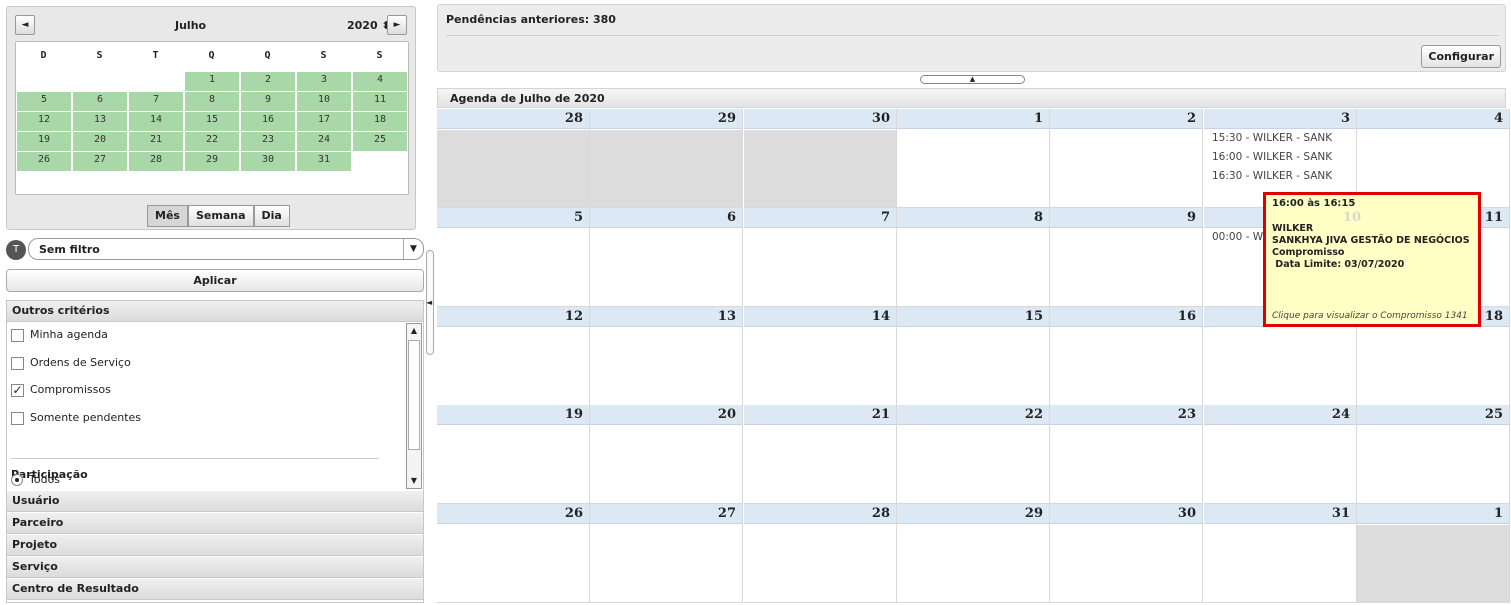 The width and height of the screenshot is (1511, 605). I want to click on mini-calendar-day: 26, so click(44, 161).